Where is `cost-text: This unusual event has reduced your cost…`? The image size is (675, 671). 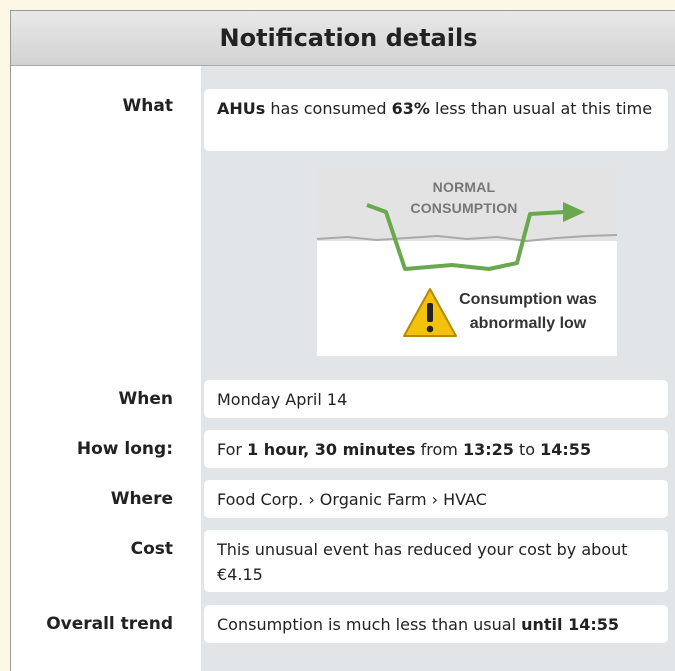
cost-text: This unusual event has reduced your cost… is located at coordinates (422, 562).